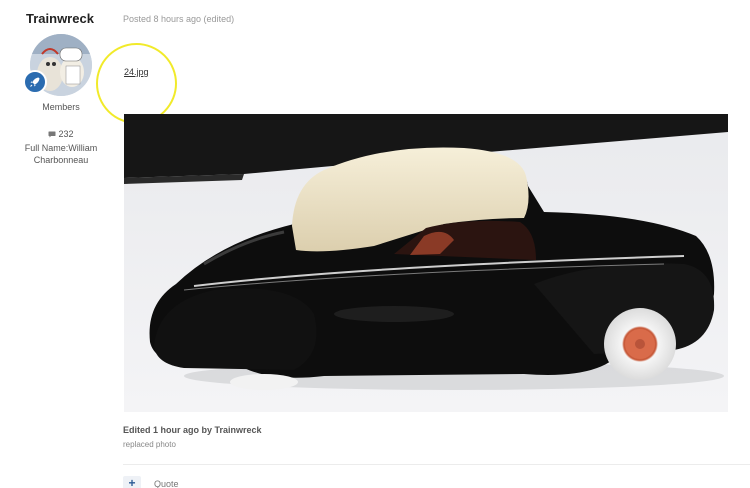 This screenshot has height=488, width=750. Describe the element at coordinates (61, 107) in the screenshot. I see `member-group-label: Members` at that location.